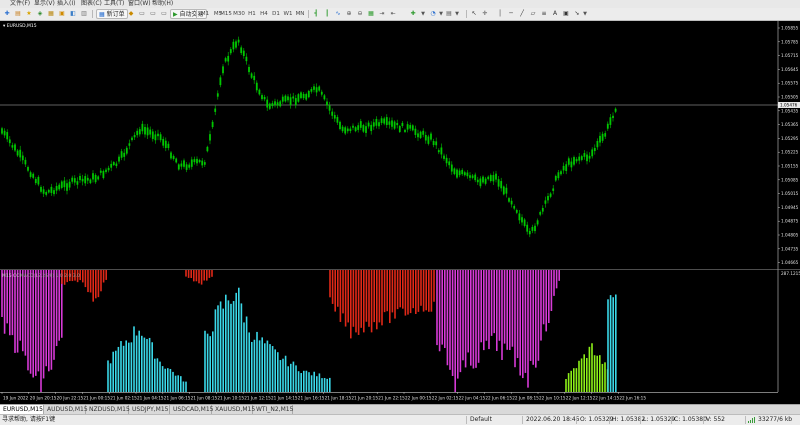 This screenshot has width=800, height=425. Describe the element at coordinates (20, 26) in the screenshot. I see `chart-title: ▾ EURUSD,M15` at that location.